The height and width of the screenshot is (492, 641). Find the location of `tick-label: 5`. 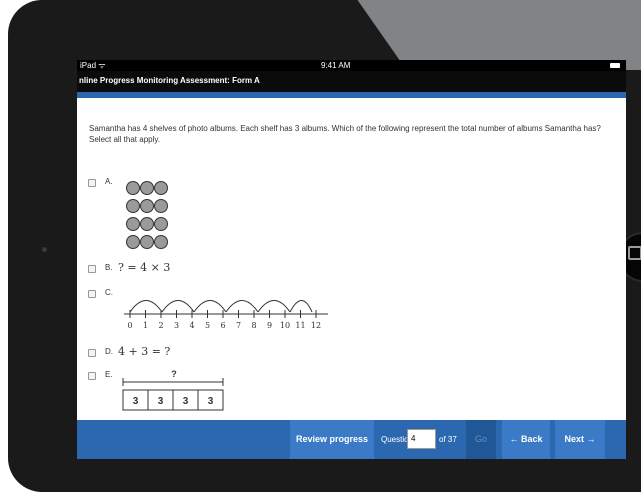

tick-label: 5 is located at coordinates (207, 325).